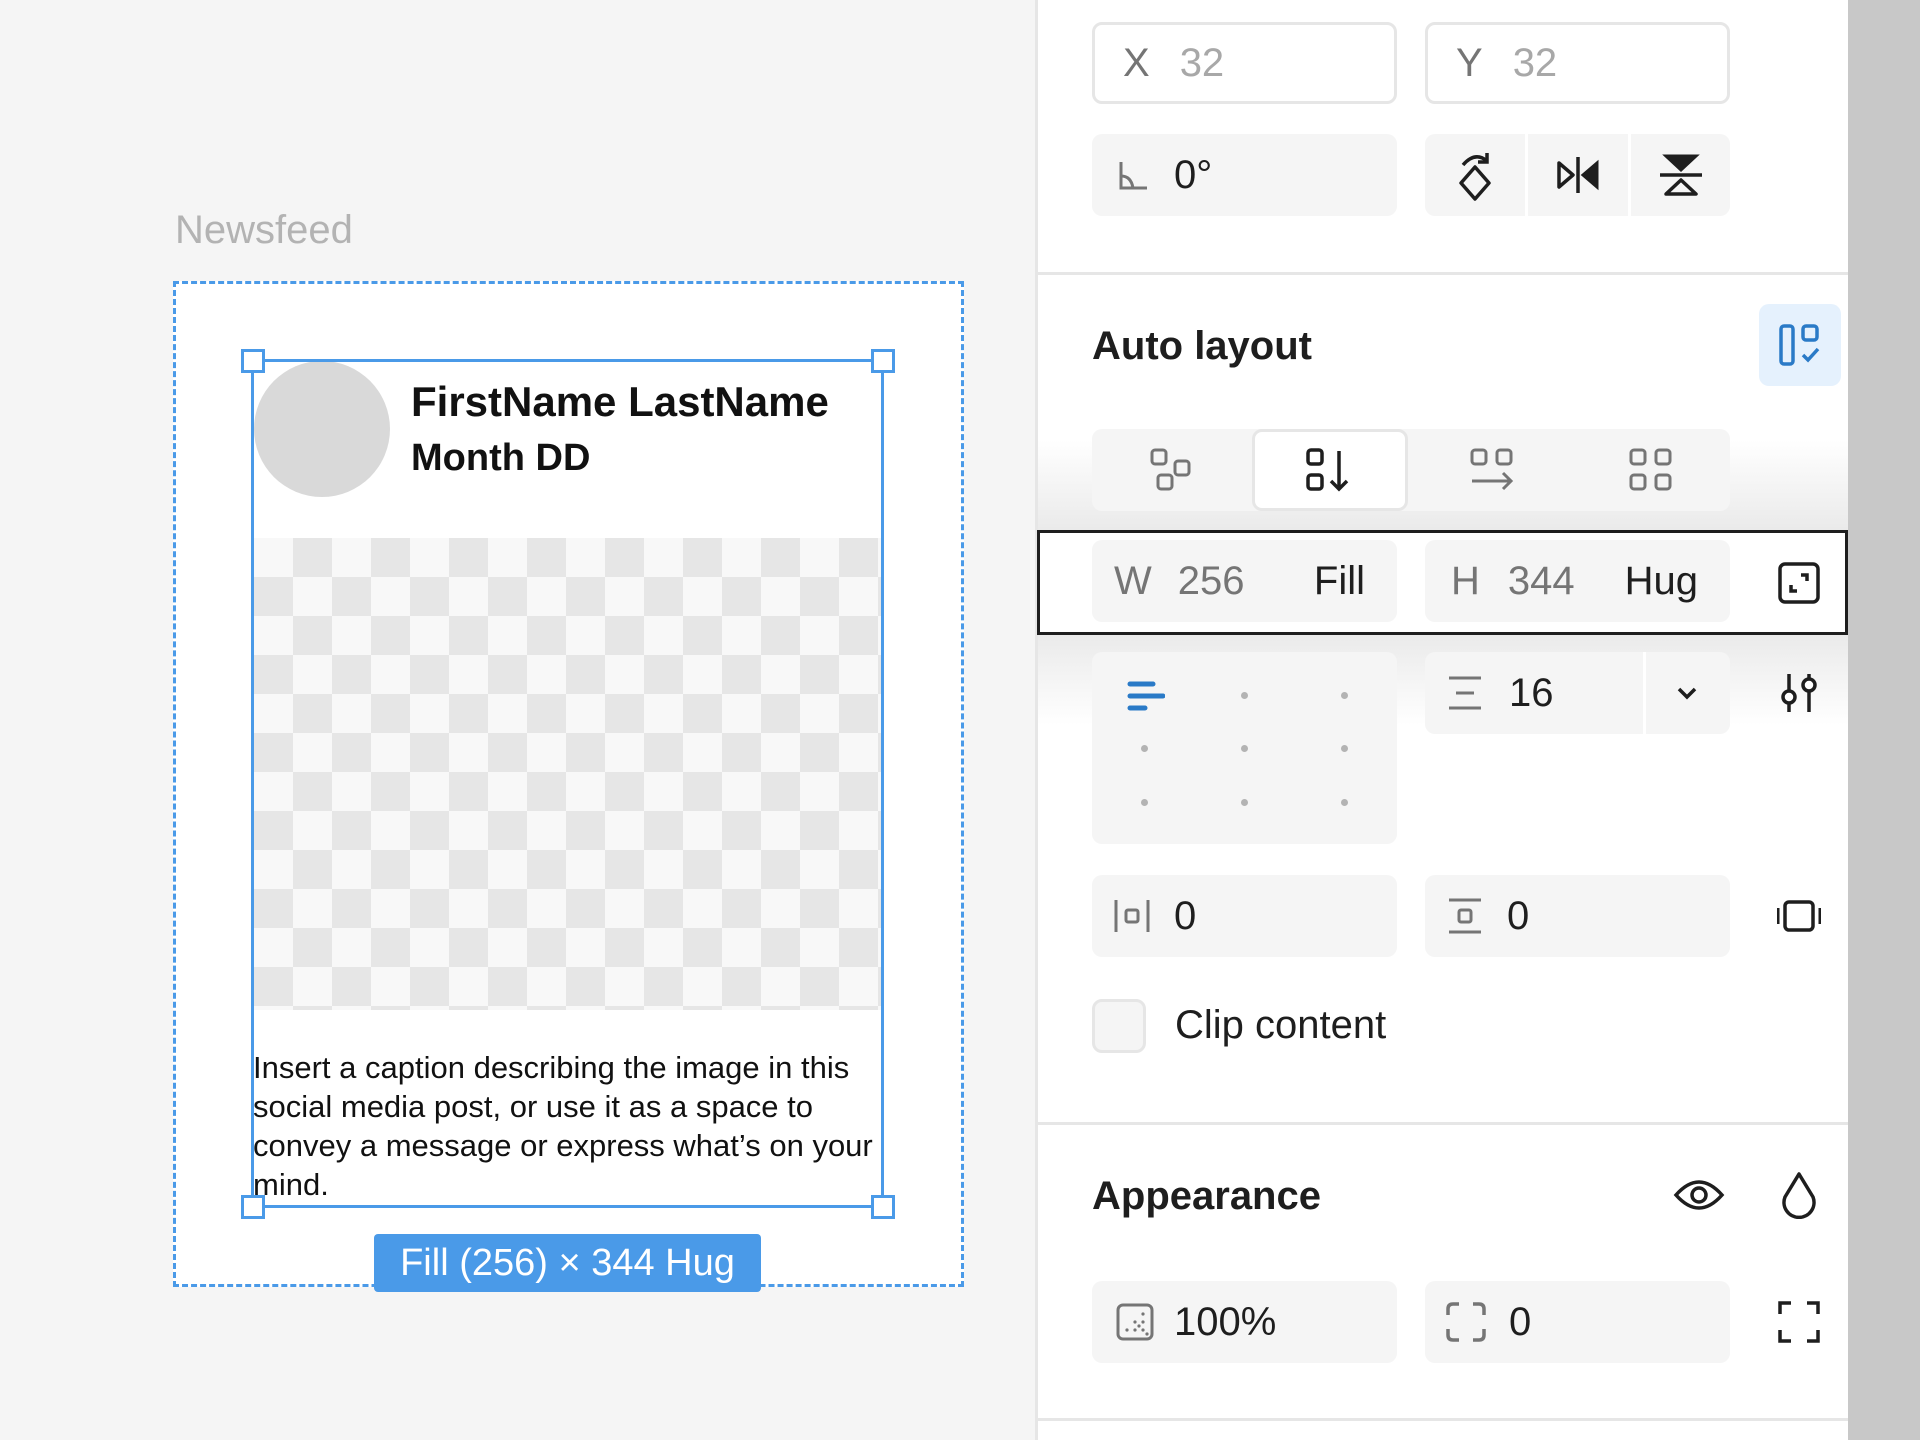  What do you see at coordinates (1644, 693) in the screenshot?
I see `divider` at bounding box center [1644, 693].